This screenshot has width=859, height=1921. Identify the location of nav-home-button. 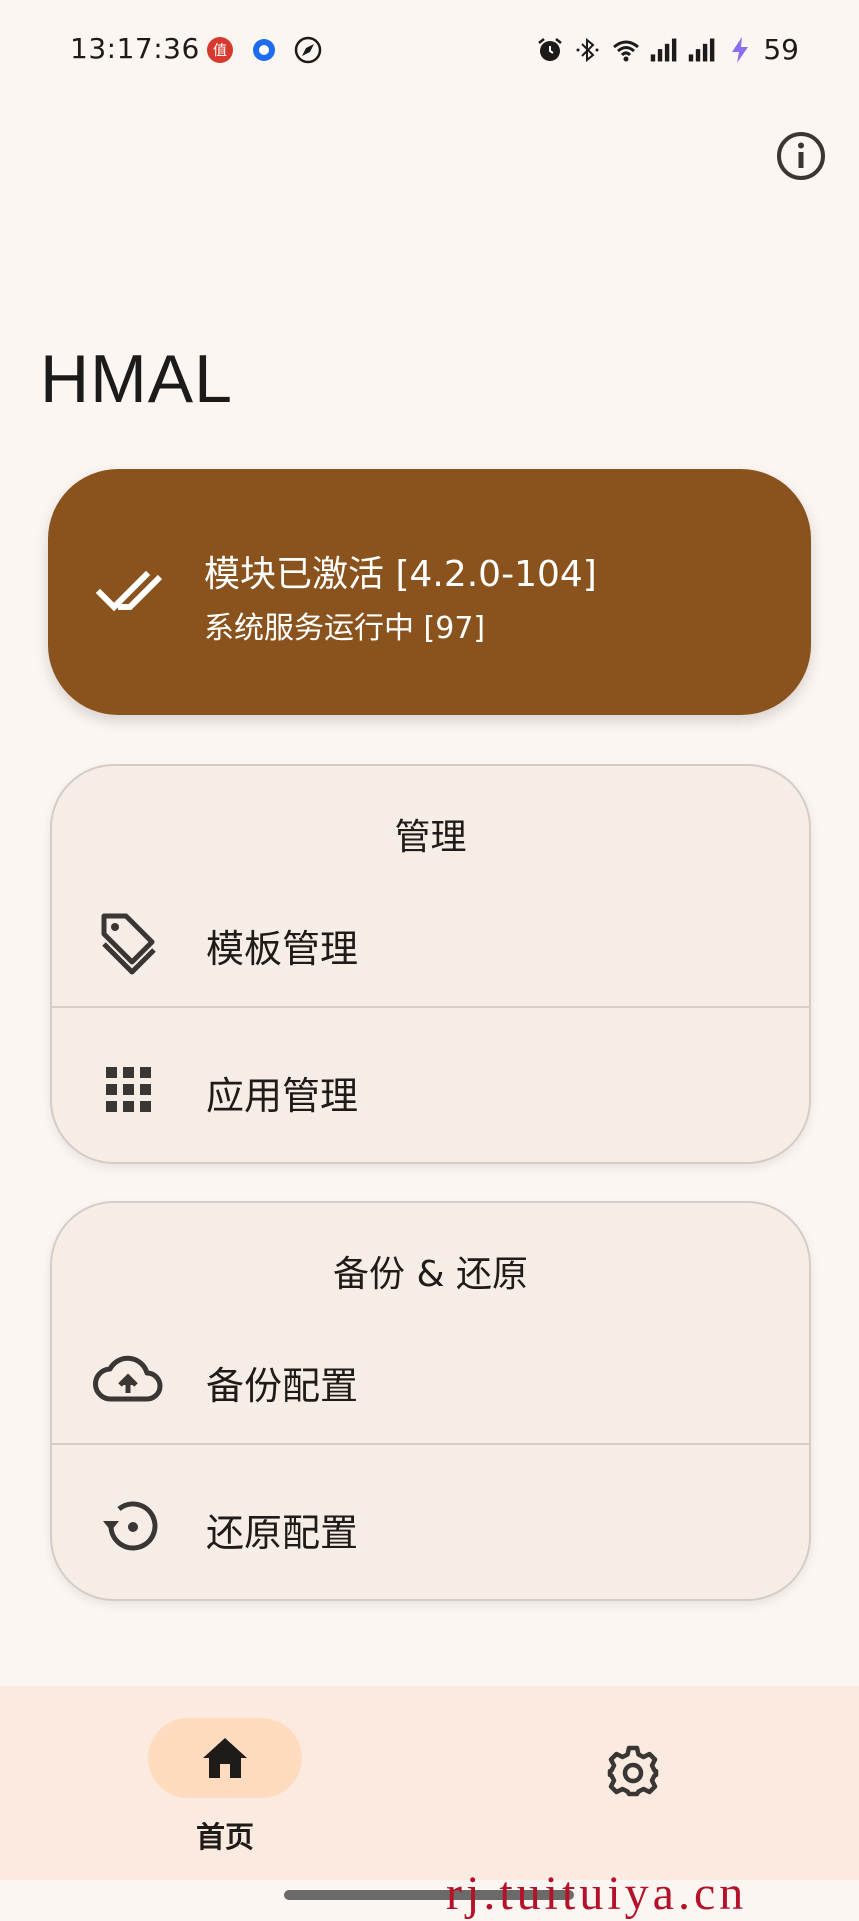
(225, 1758).